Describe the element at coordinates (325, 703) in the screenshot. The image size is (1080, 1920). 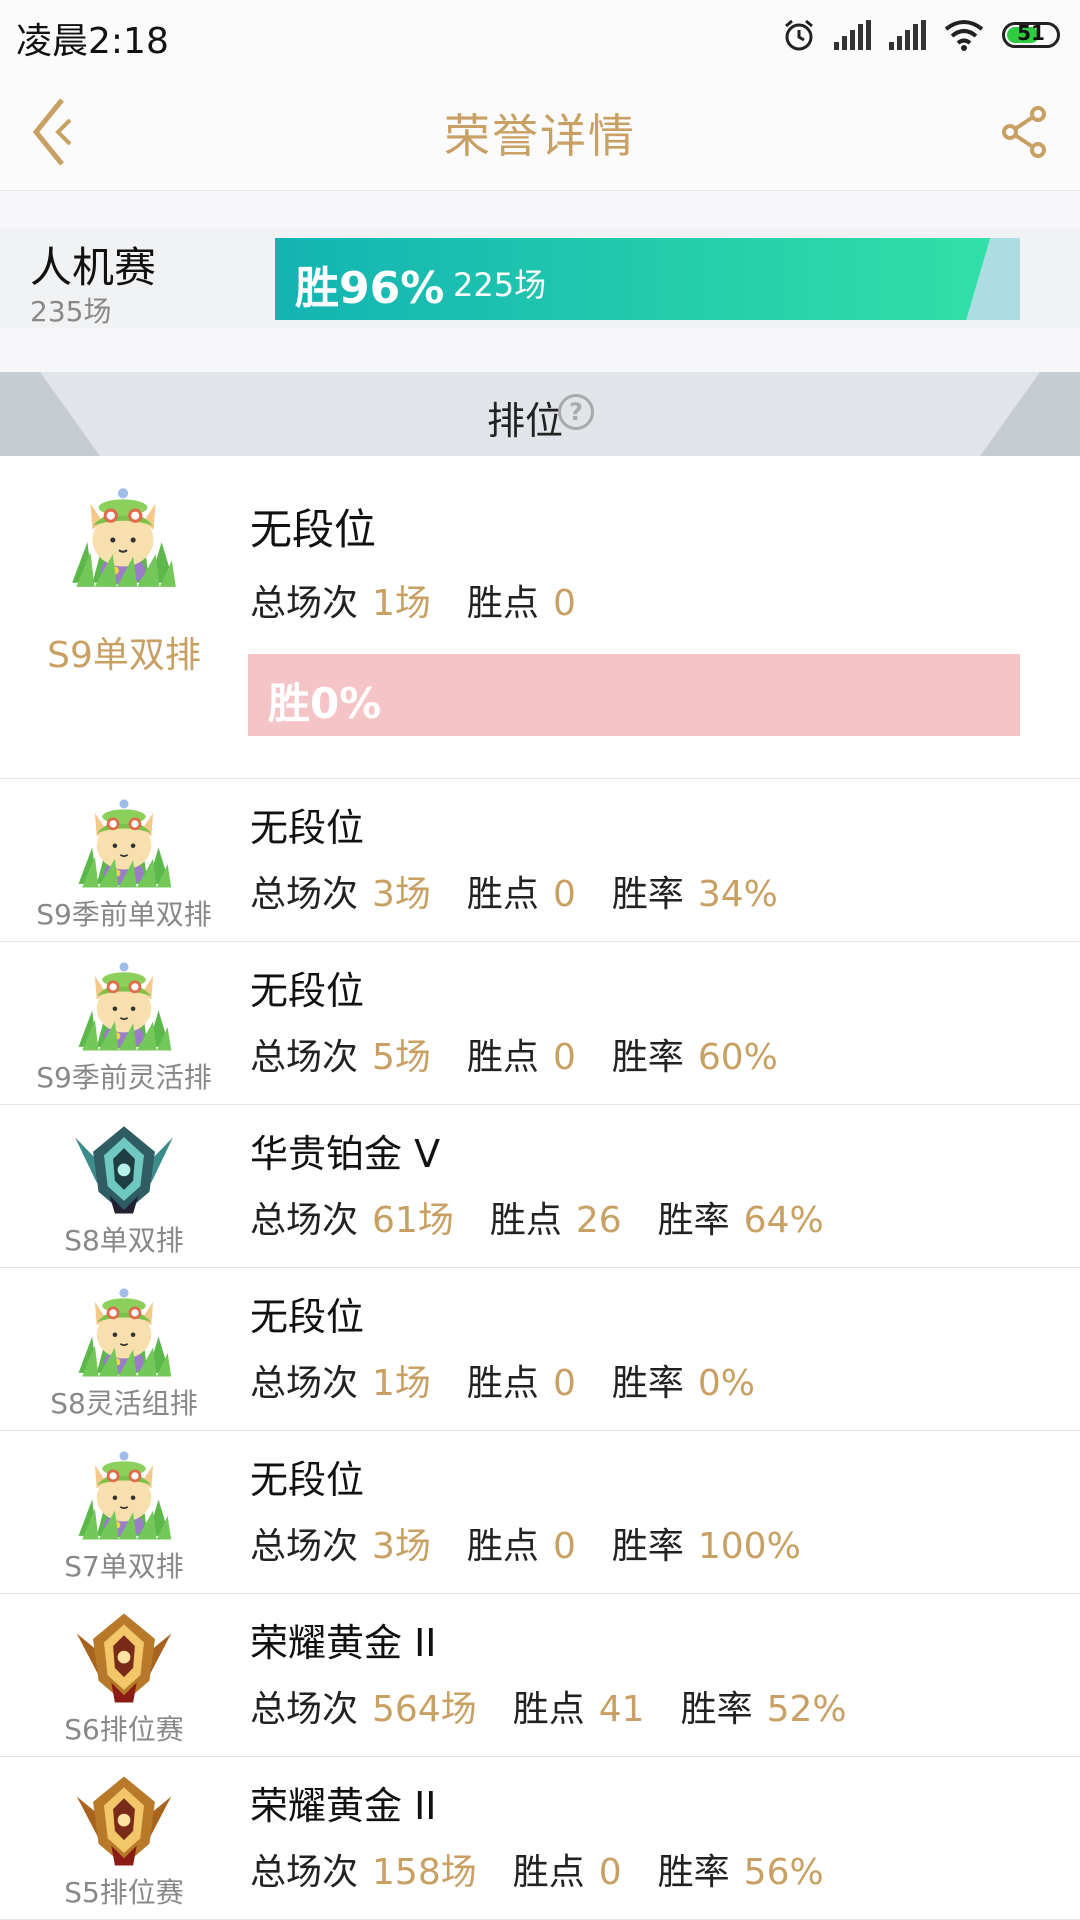
I see `winrate-label: 胜0%` at that location.